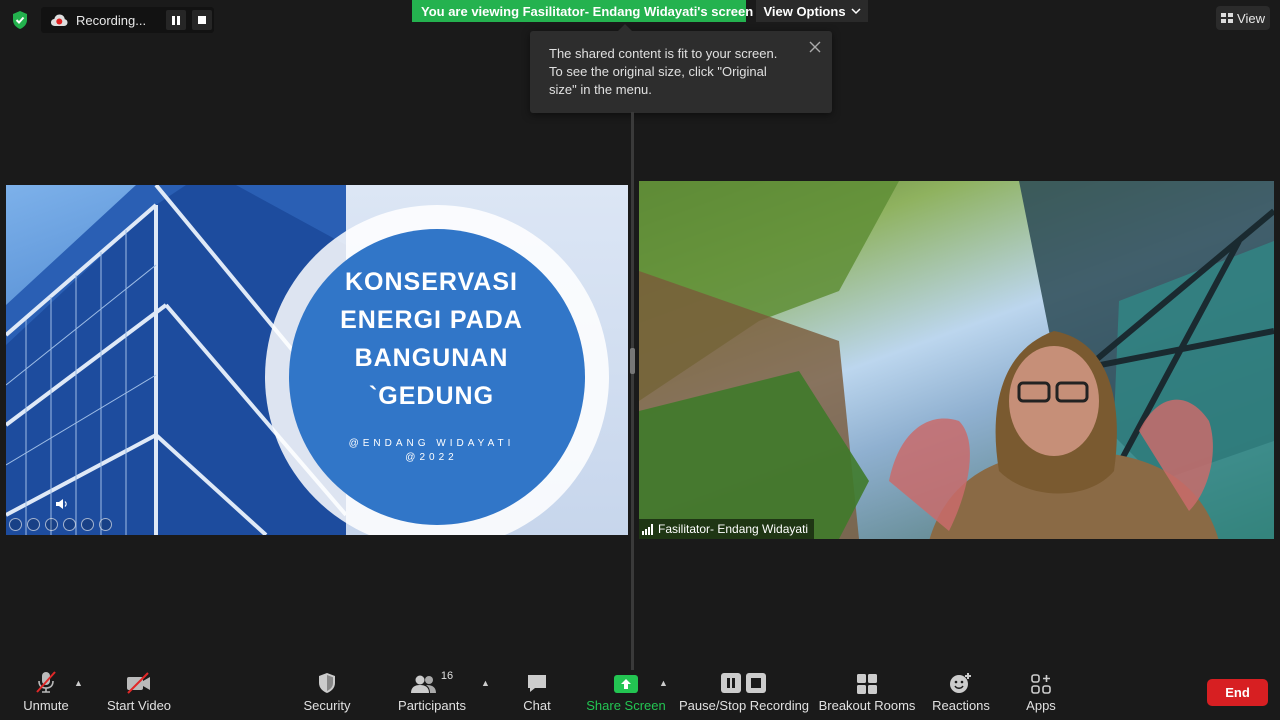 This screenshot has width=1280, height=720. Describe the element at coordinates (743, 683) in the screenshot. I see `pause-stop-recording-icon` at that location.